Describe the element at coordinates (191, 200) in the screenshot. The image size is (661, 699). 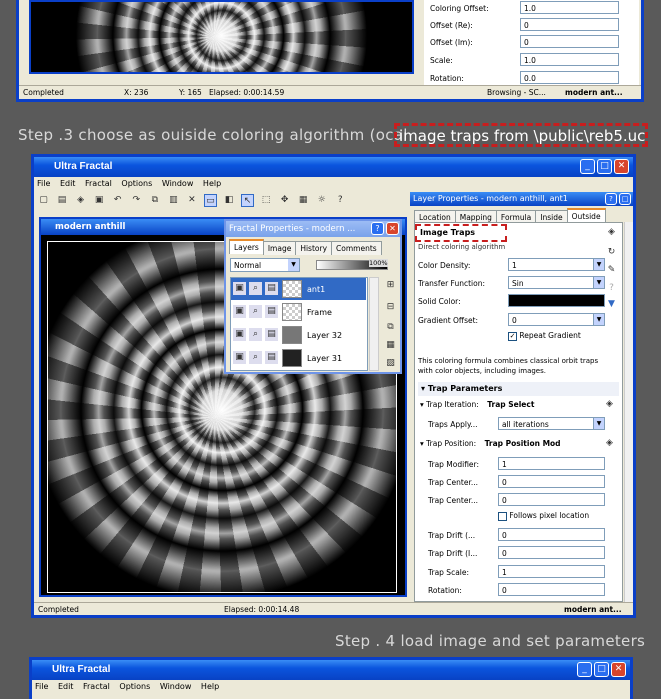
I see `delete-icon: ✕` at that location.